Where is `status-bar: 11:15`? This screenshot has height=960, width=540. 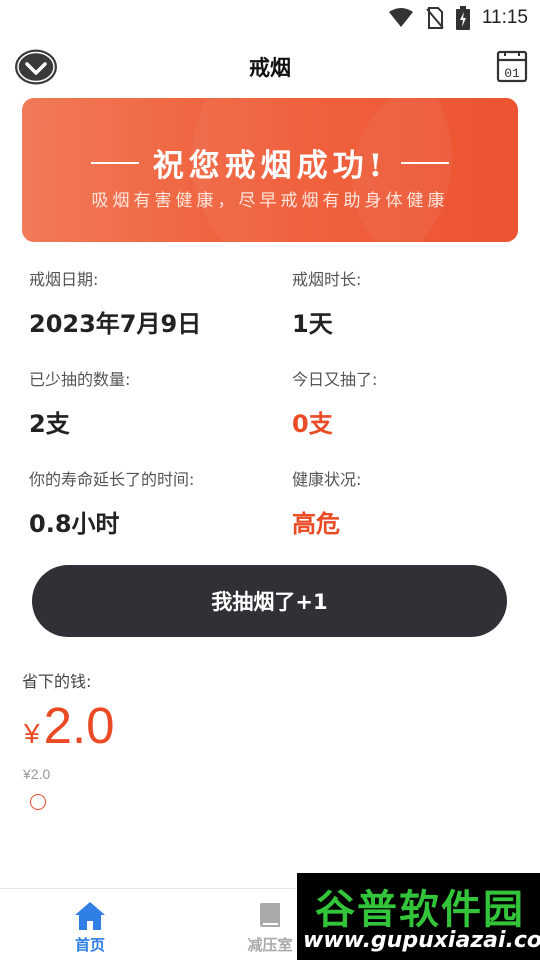 status-bar: 11:15 is located at coordinates (270, 18).